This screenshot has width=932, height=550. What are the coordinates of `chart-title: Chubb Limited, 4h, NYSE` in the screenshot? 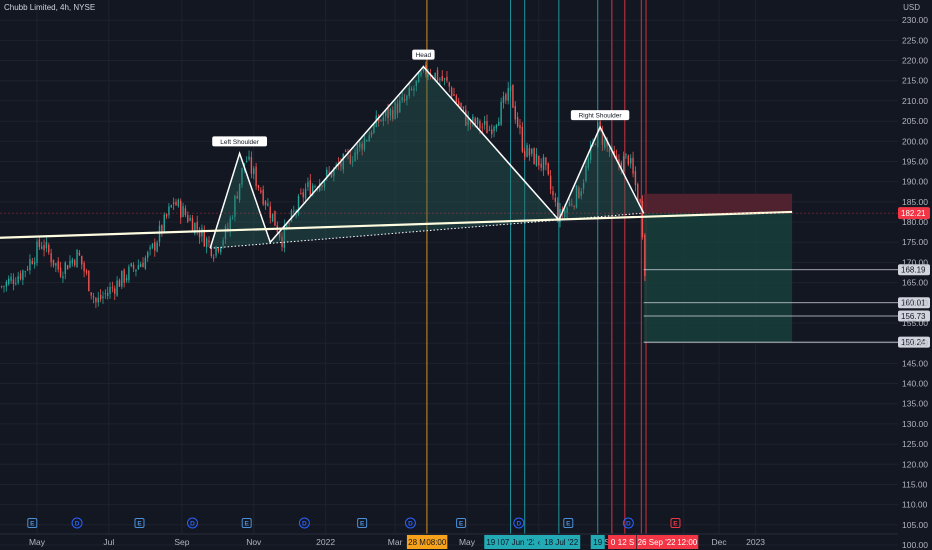 It's located at (50, 7).